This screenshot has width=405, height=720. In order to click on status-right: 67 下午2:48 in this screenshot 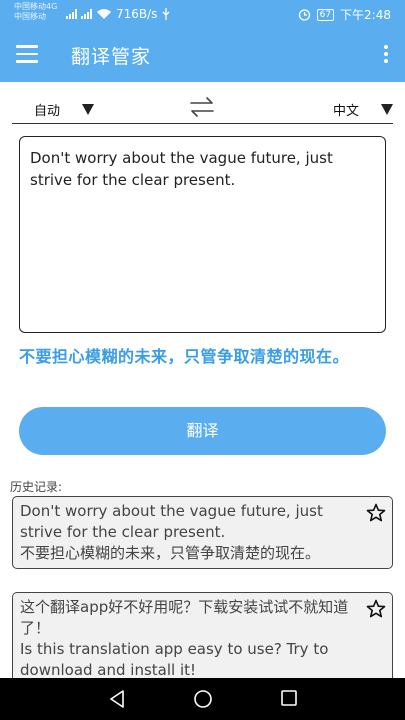, I will do `click(344, 14)`.